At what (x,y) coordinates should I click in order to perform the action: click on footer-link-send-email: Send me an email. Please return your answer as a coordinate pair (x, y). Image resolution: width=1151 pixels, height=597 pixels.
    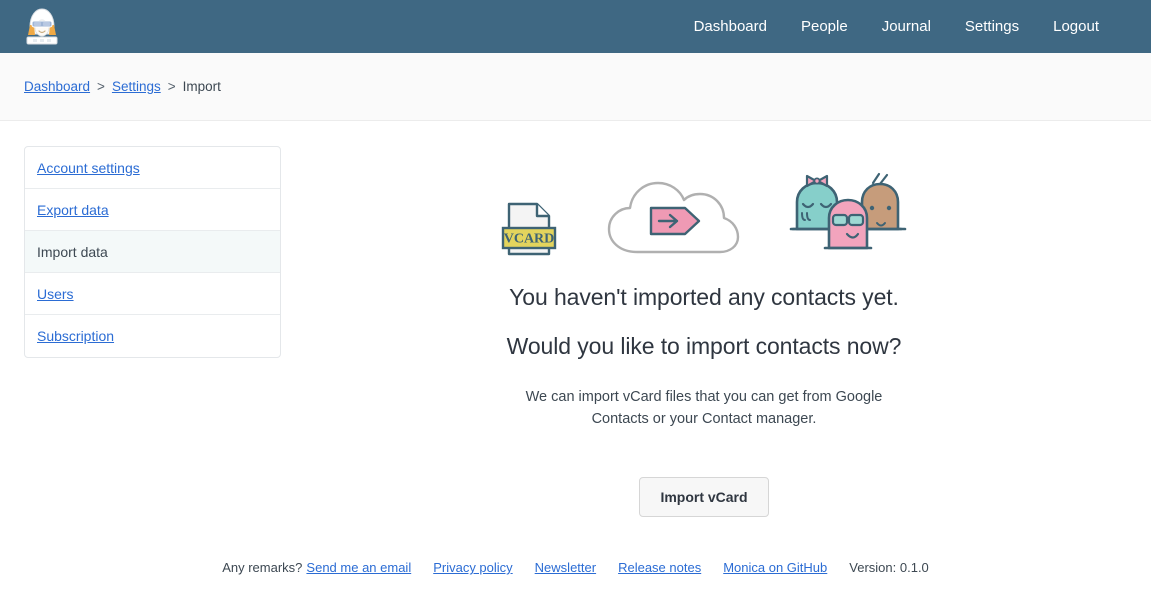
    Looking at the image, I should click on (358, 567).